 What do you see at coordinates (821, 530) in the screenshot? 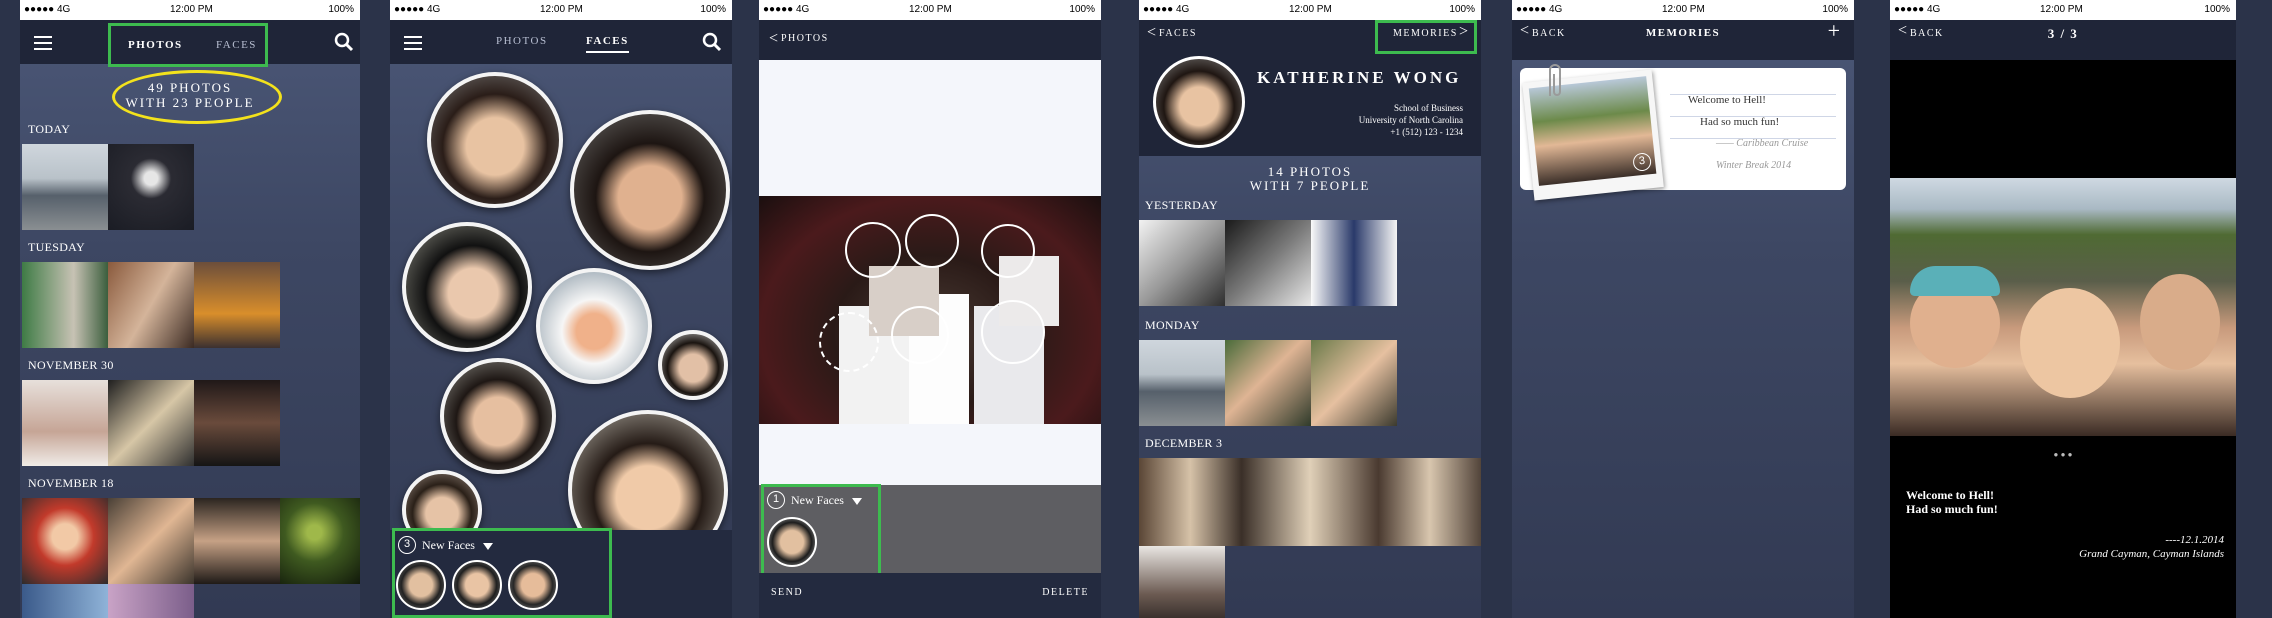
I see `new-faces-highlight` at bounding box center [821, 530].